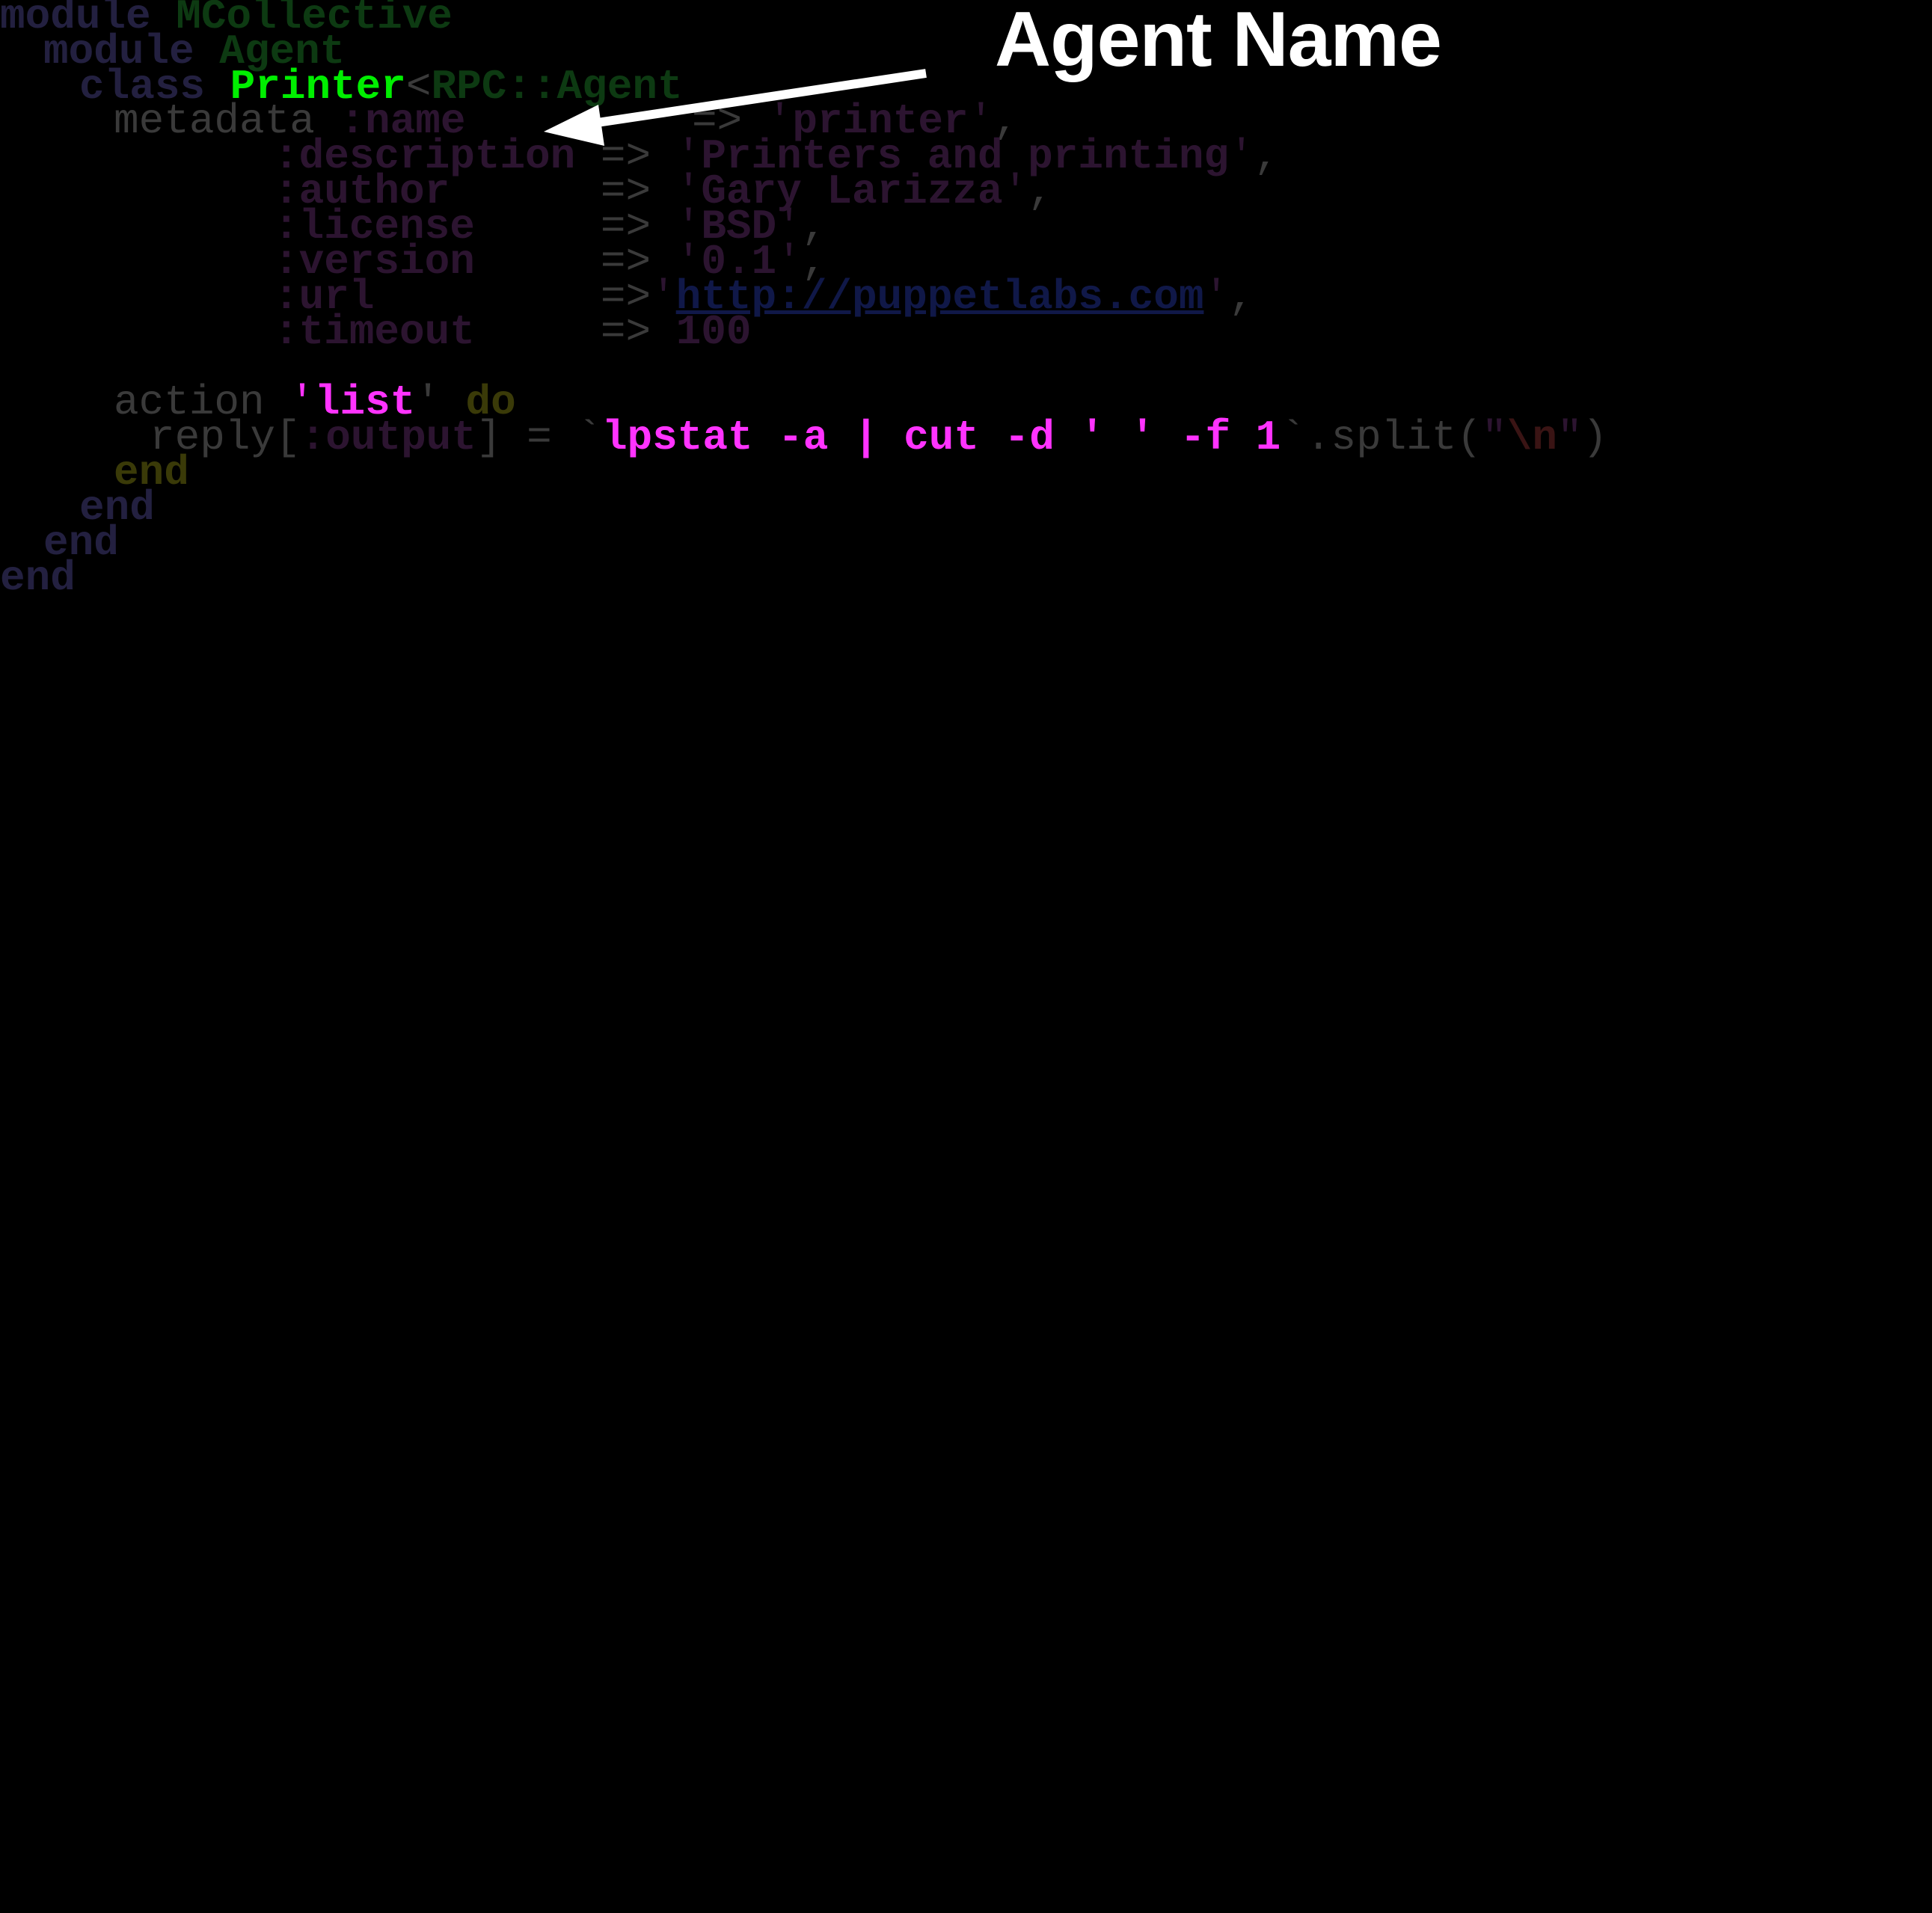 This screenshot has width=1932, height=1913. What do you see at coordinates (752, 99) in the screenshot?
I see `arrow-shaft` at bounding box center [752, 99].